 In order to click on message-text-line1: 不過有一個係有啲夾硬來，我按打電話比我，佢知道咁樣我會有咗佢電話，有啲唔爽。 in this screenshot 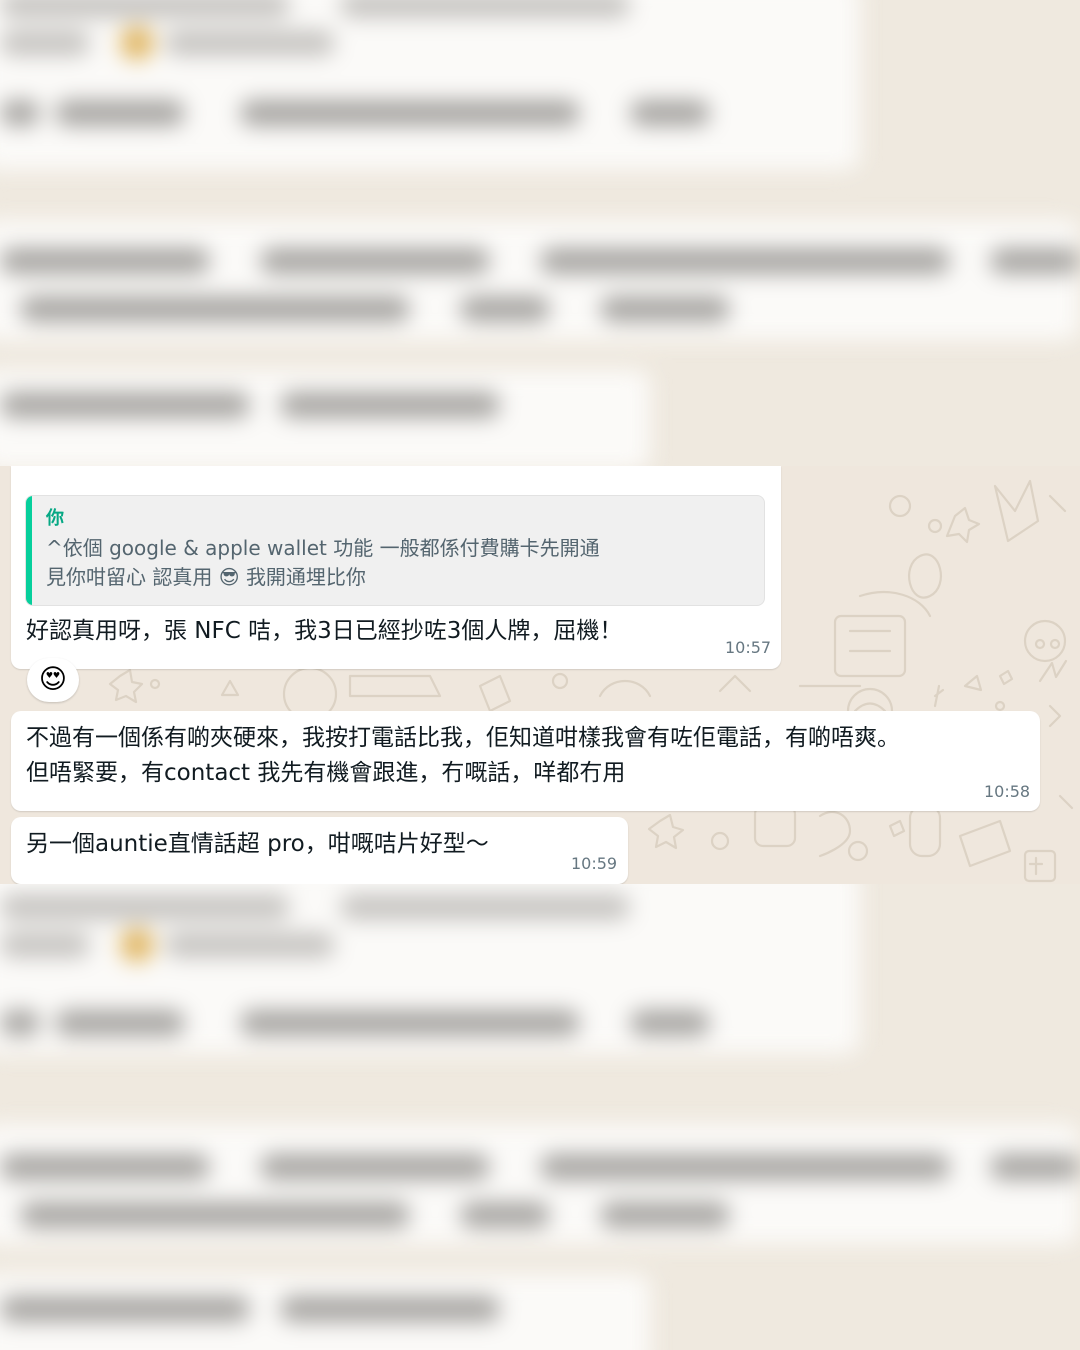, I will do `click(463, 738)`.